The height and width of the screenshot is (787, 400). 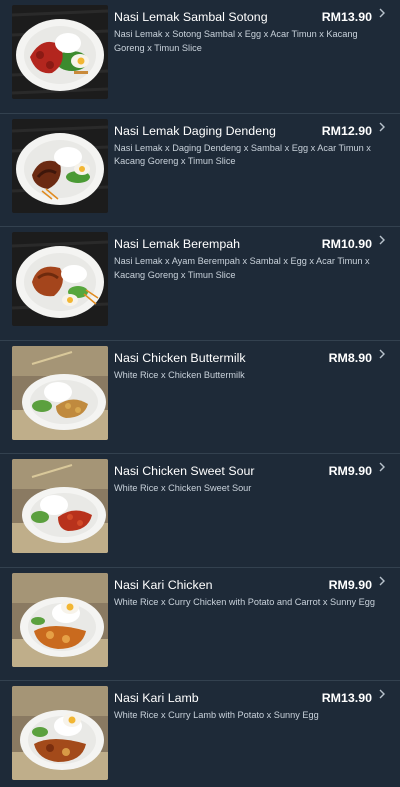 What do you see at coordinates (195, 130) in the screenshot?
I see `item-name: Nasi Lemak Daging Dendeng` at bounding box center [195, 130].